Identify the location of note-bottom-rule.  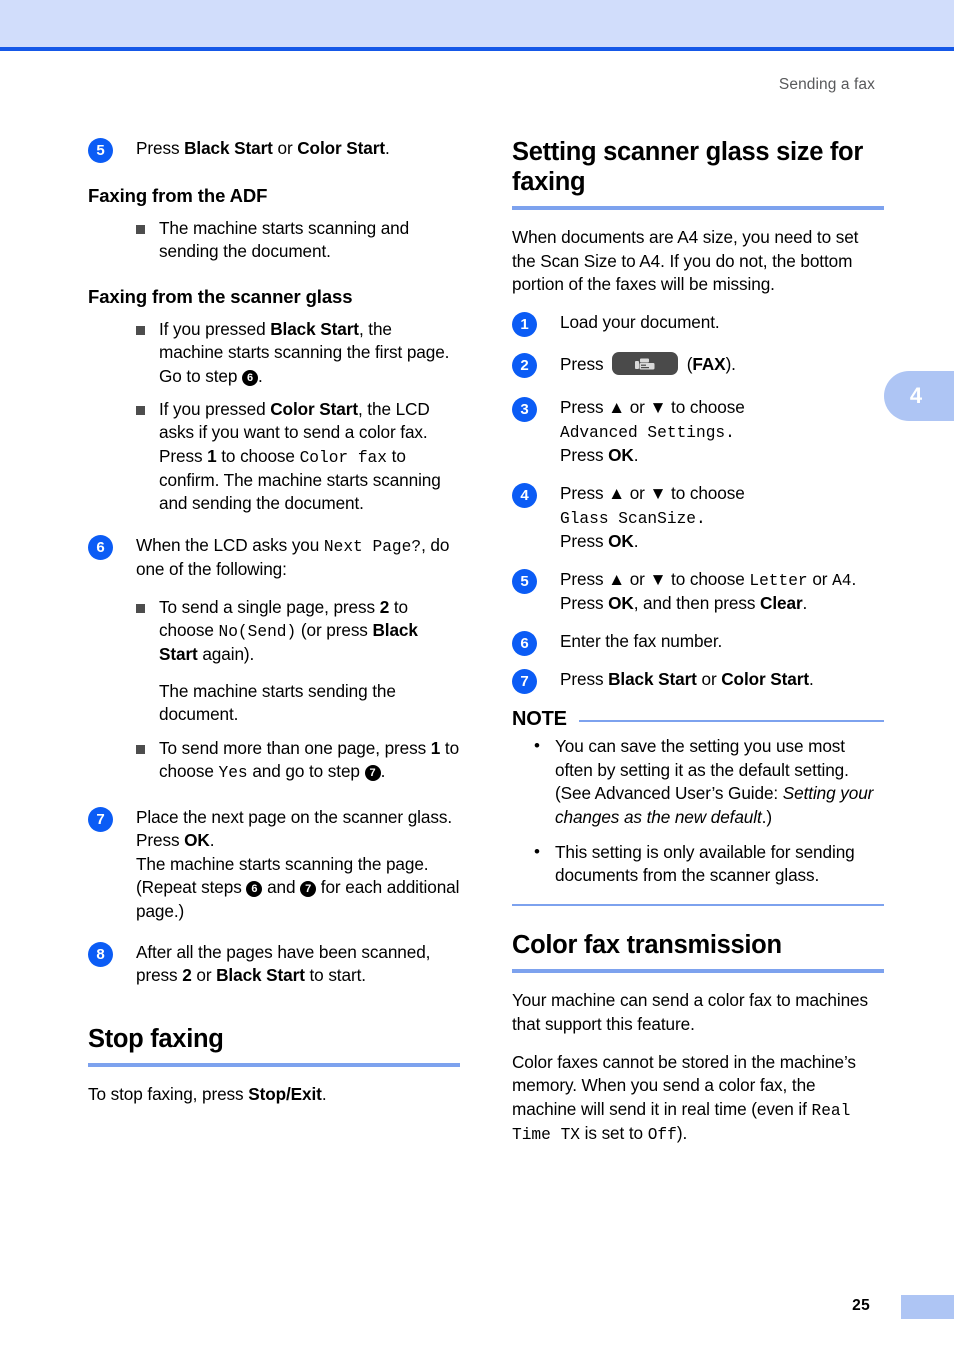
(698, 905).